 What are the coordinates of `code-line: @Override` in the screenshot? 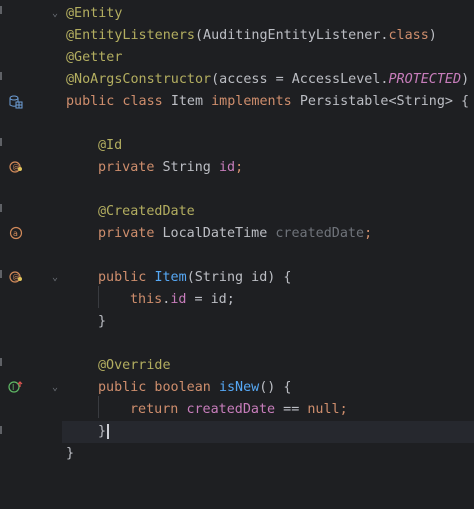 It's located at (268, 366).